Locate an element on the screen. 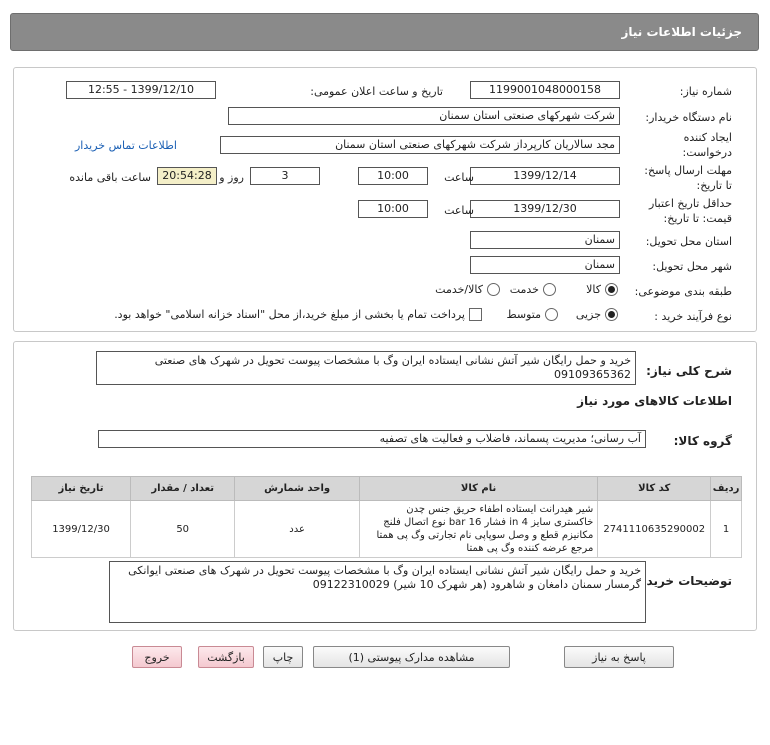  days-label: روز و is located at coordinates (231, 177).